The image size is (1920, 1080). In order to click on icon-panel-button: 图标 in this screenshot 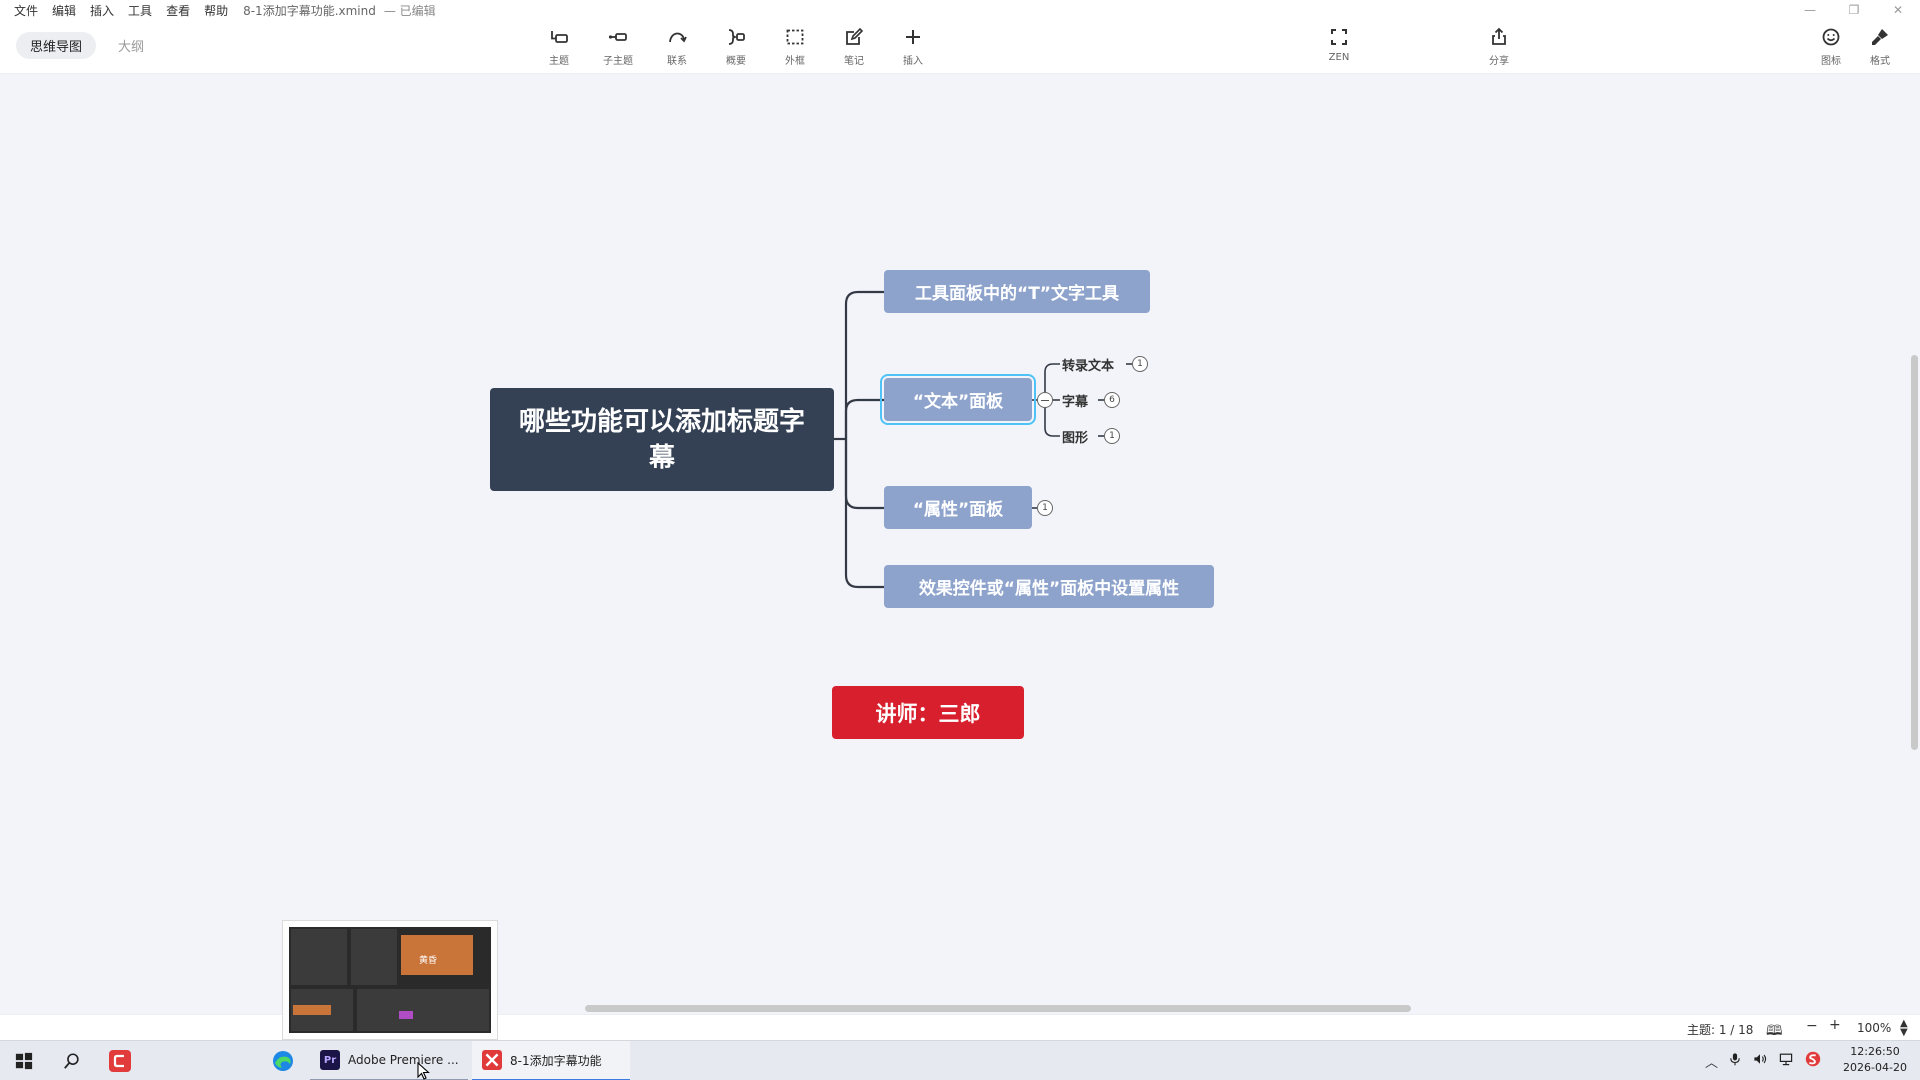, I will do `click(1831, 47)`.